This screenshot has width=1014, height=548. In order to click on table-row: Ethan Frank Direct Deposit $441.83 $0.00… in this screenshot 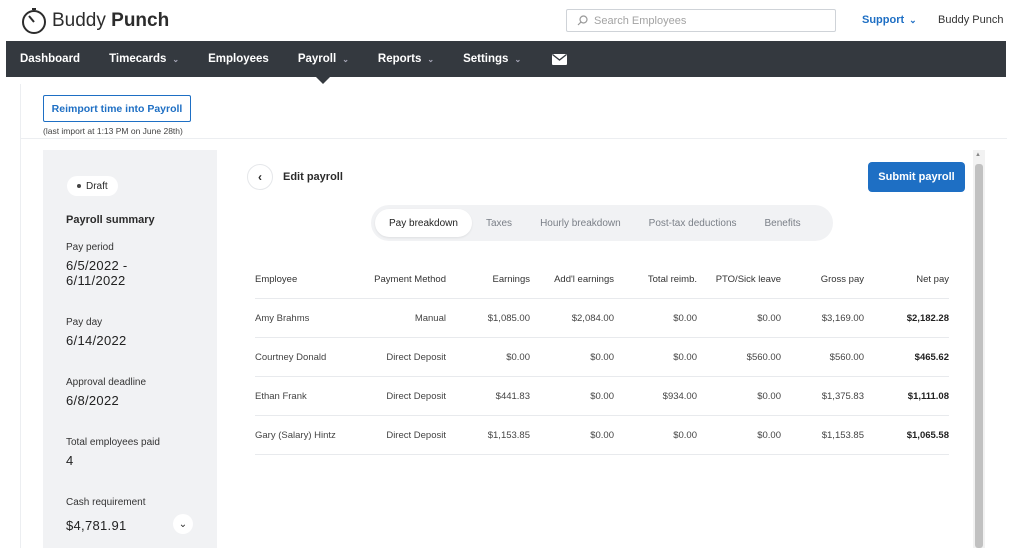, I will do `click(602, 396)`.